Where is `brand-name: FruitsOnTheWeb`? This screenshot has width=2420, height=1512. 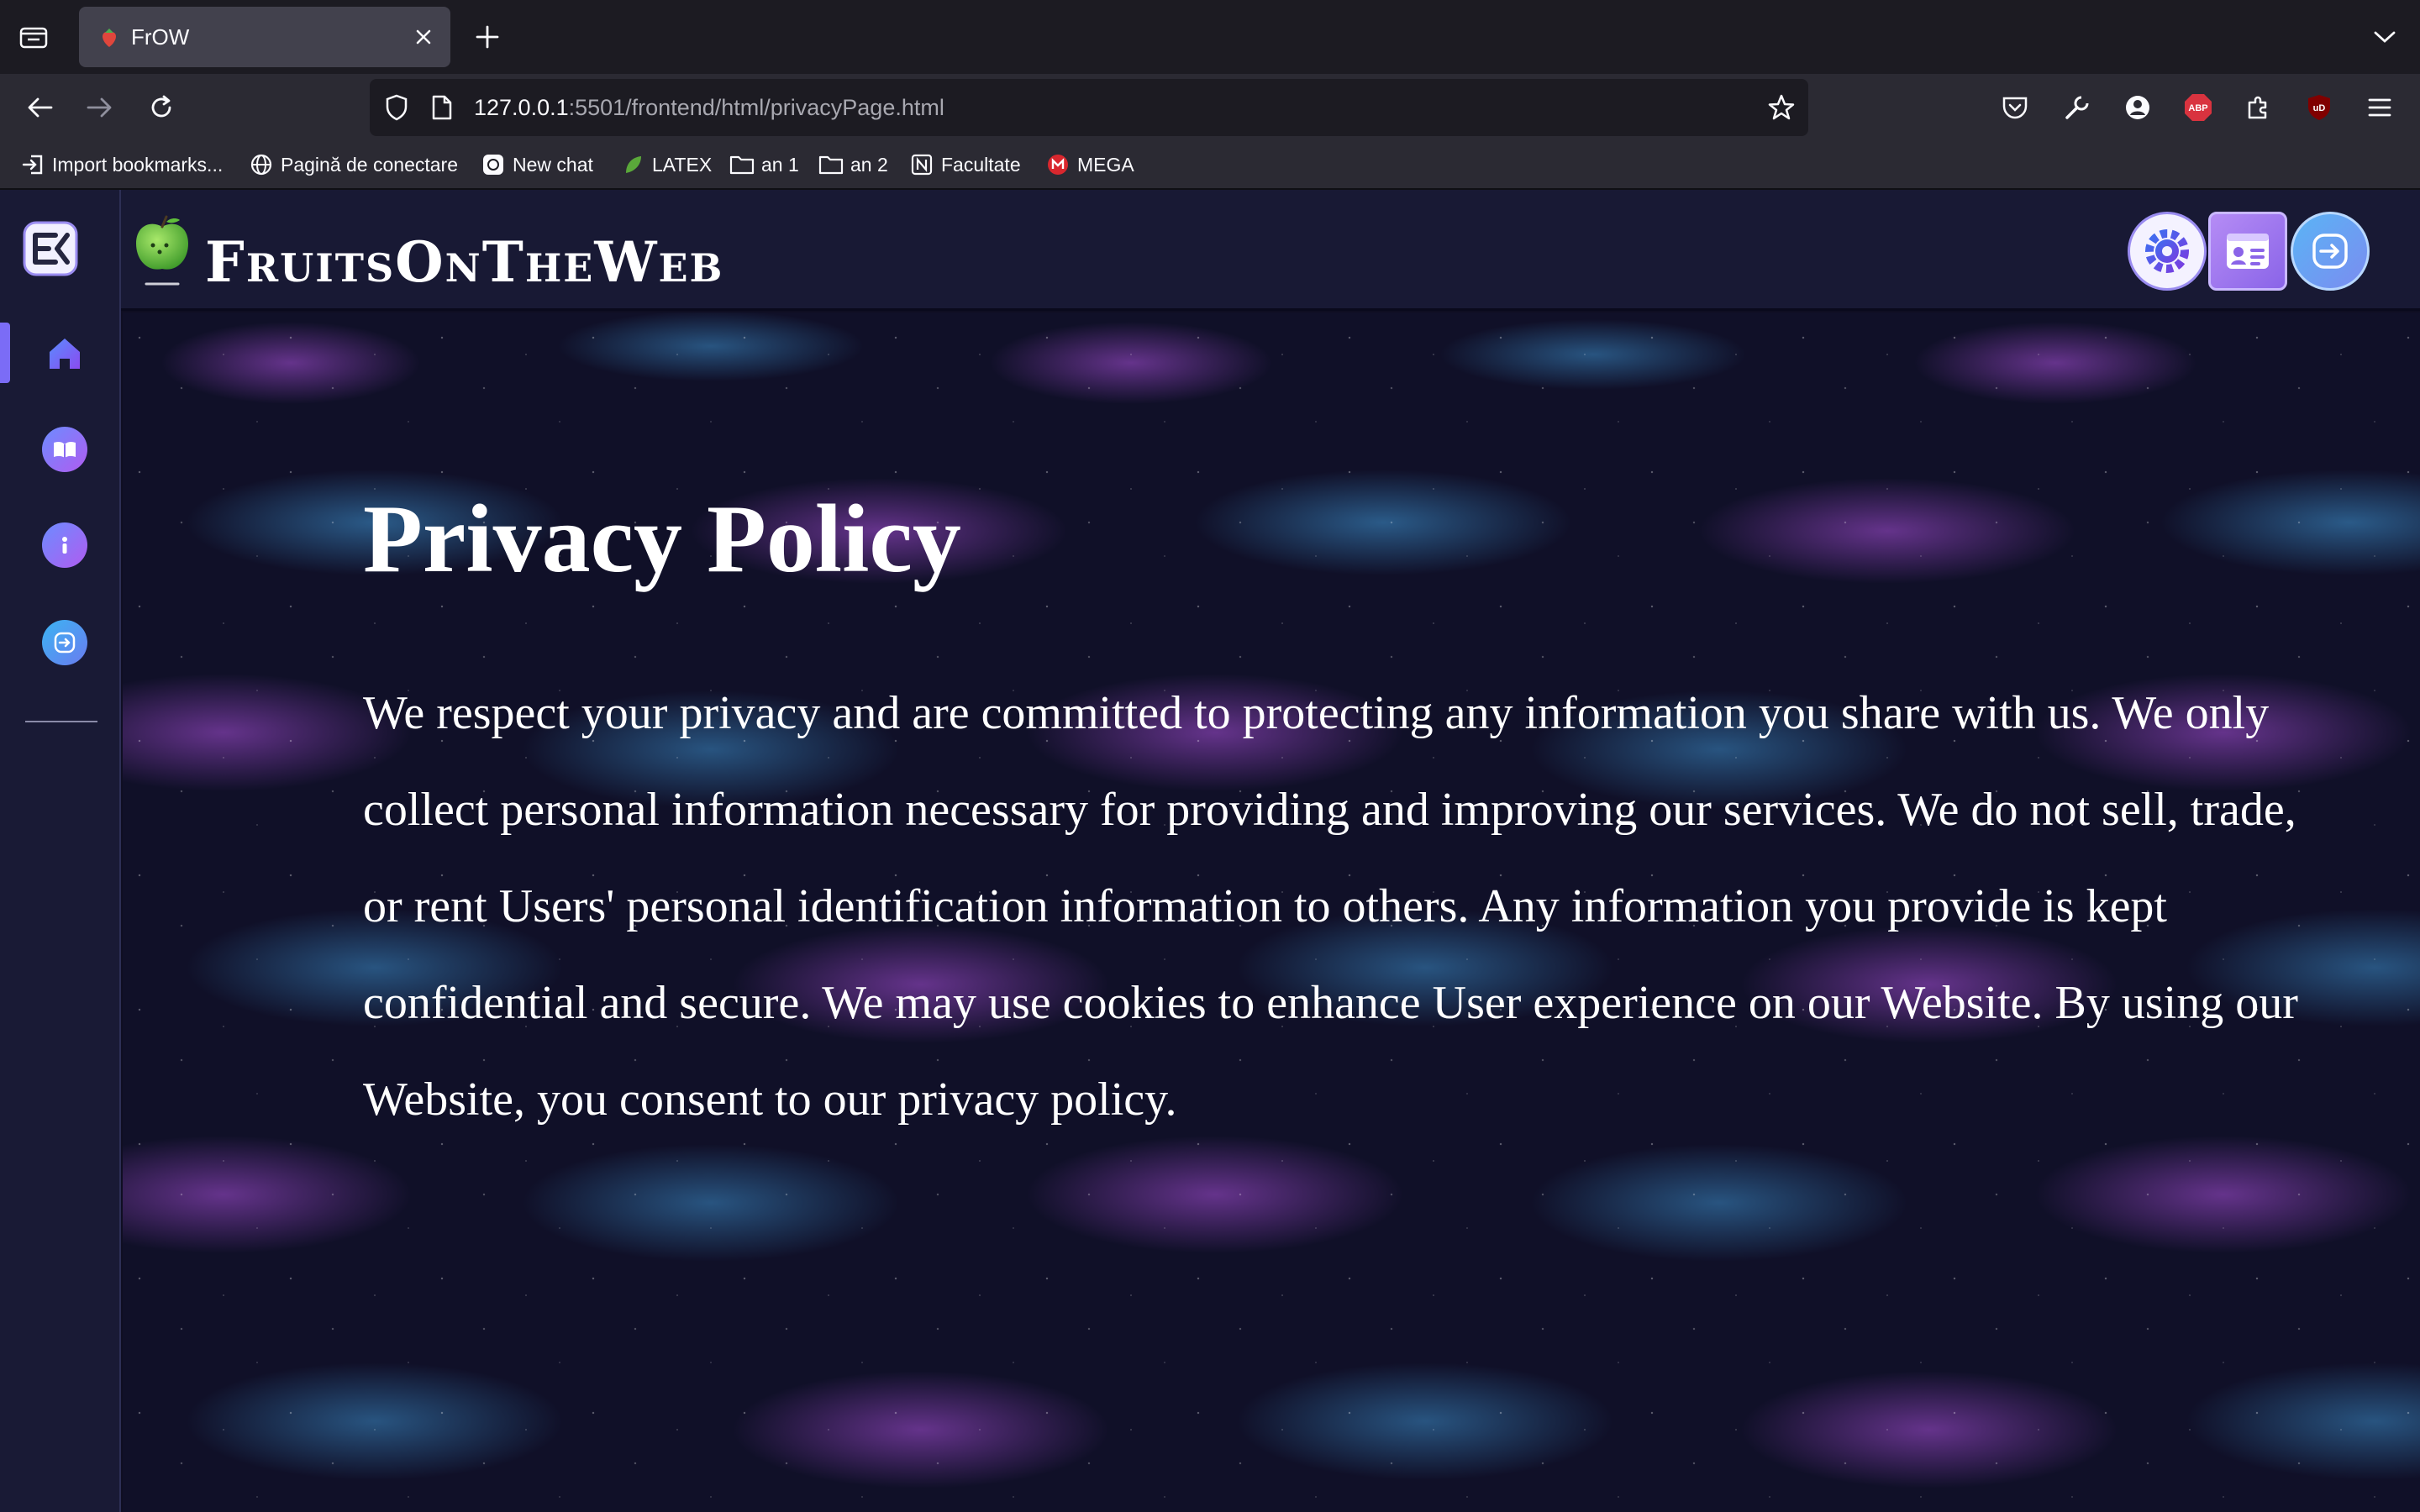 brand-name: FruitsOnTheWeb is located at coordinates (464, 262).